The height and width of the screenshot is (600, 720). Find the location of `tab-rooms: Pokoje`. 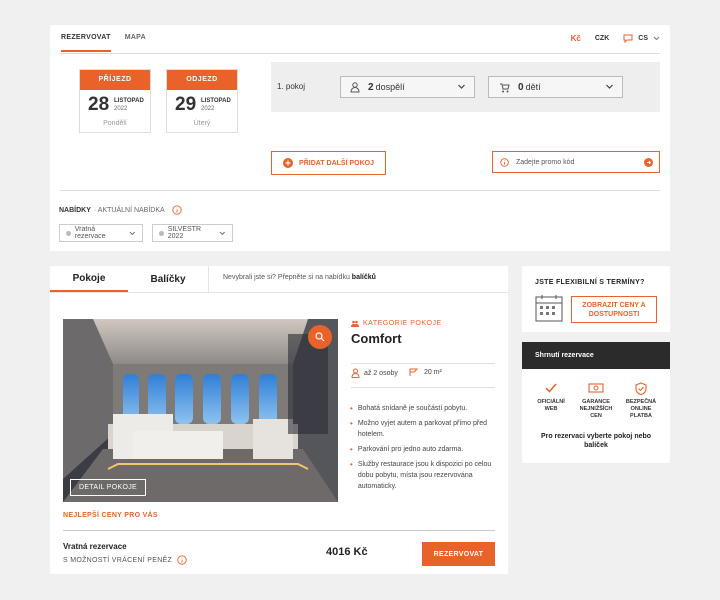

tab-rooms: Pokoje is located at coordinates (89, 279).